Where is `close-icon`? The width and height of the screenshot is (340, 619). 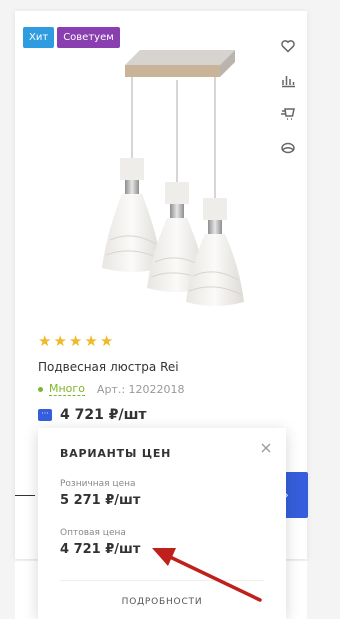
close-icon is located at coordinates (266, 446).